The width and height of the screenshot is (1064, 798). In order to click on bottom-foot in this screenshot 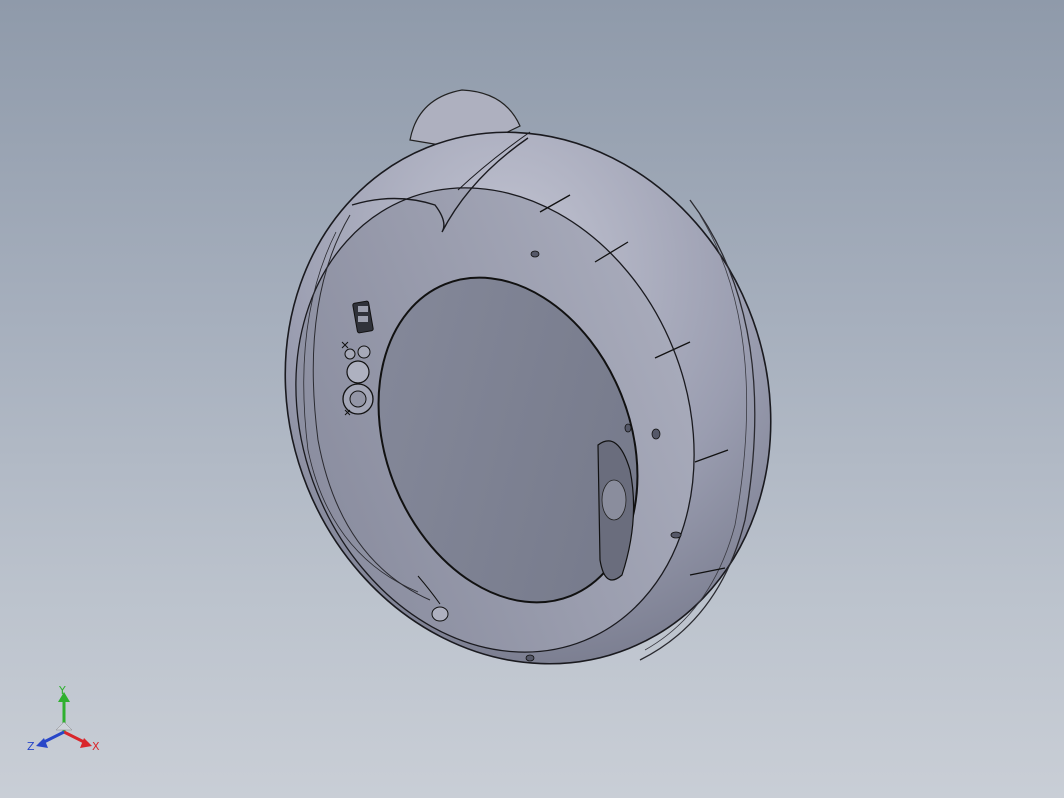, I will do `click(440, 614)`.